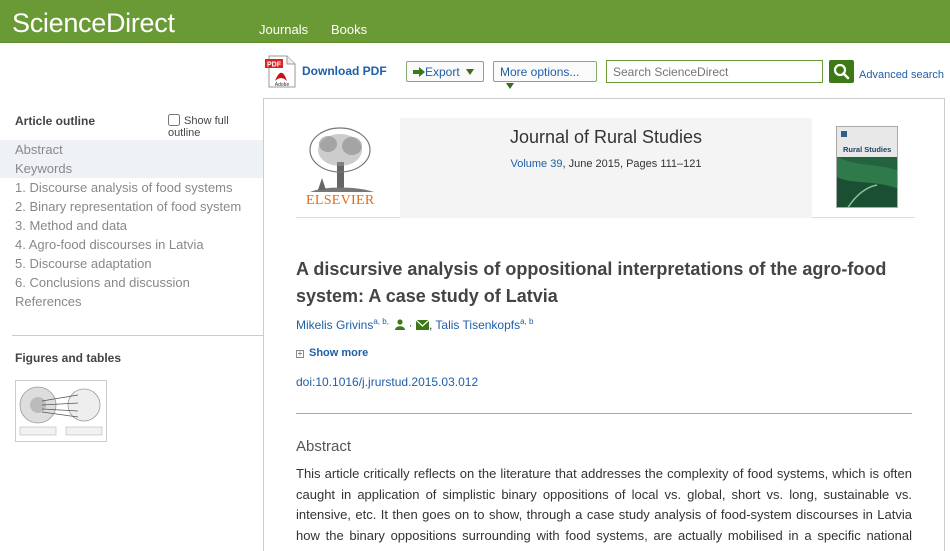  Describe the element at coordinates (604, 413) in the screenshot. I see `content-divider` at that location.